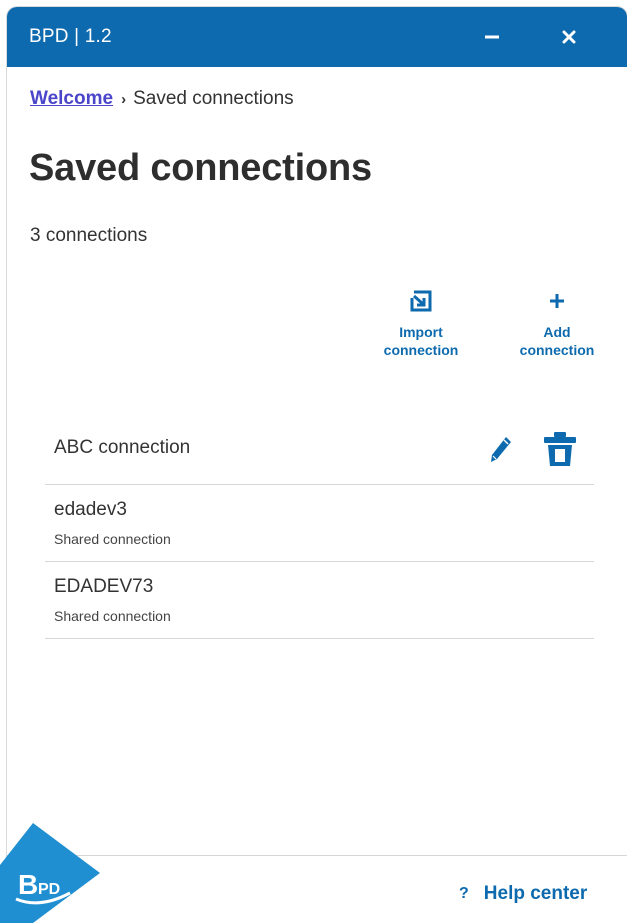  Describe the element at coordinates (104, 586) in the screenshot. I see `connection-name: EDADEV73` at that location.